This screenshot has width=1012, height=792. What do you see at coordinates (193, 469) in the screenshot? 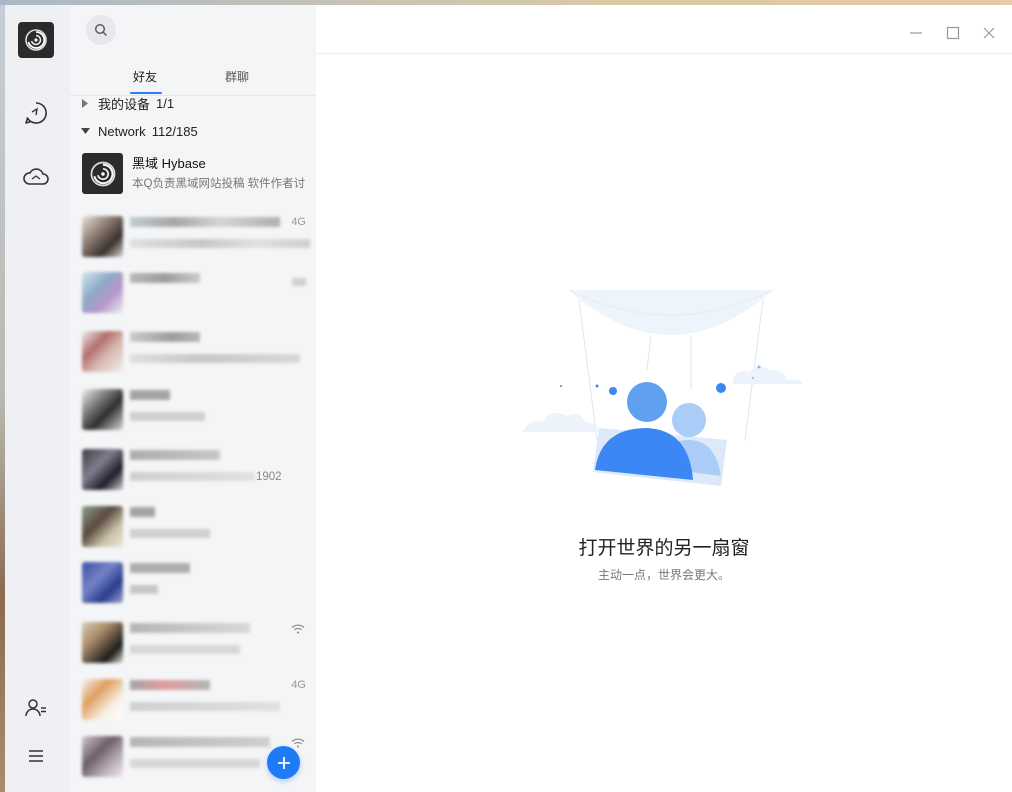
I see `contact-row: 1902` at bounding box center [193, 469].